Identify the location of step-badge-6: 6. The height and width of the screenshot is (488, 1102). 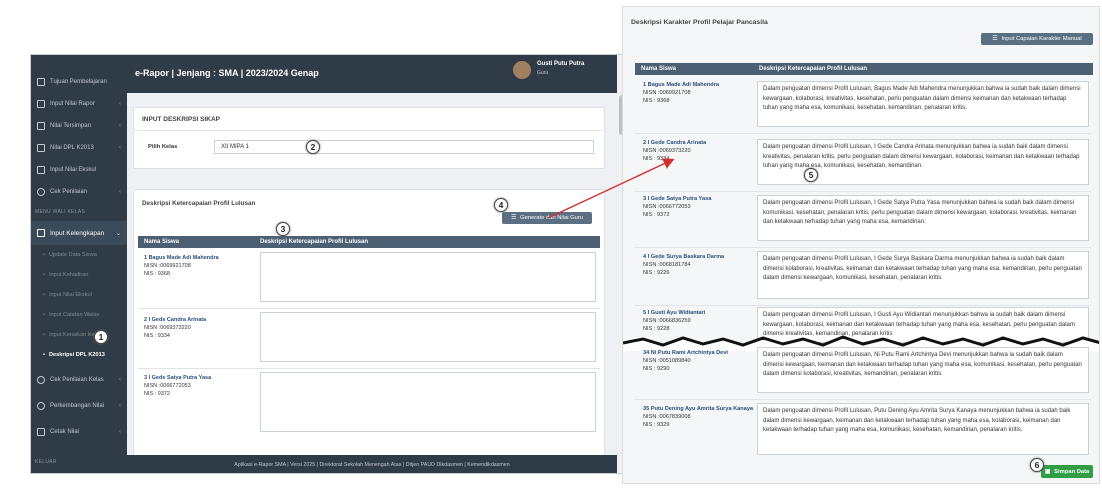
(1037, 465).